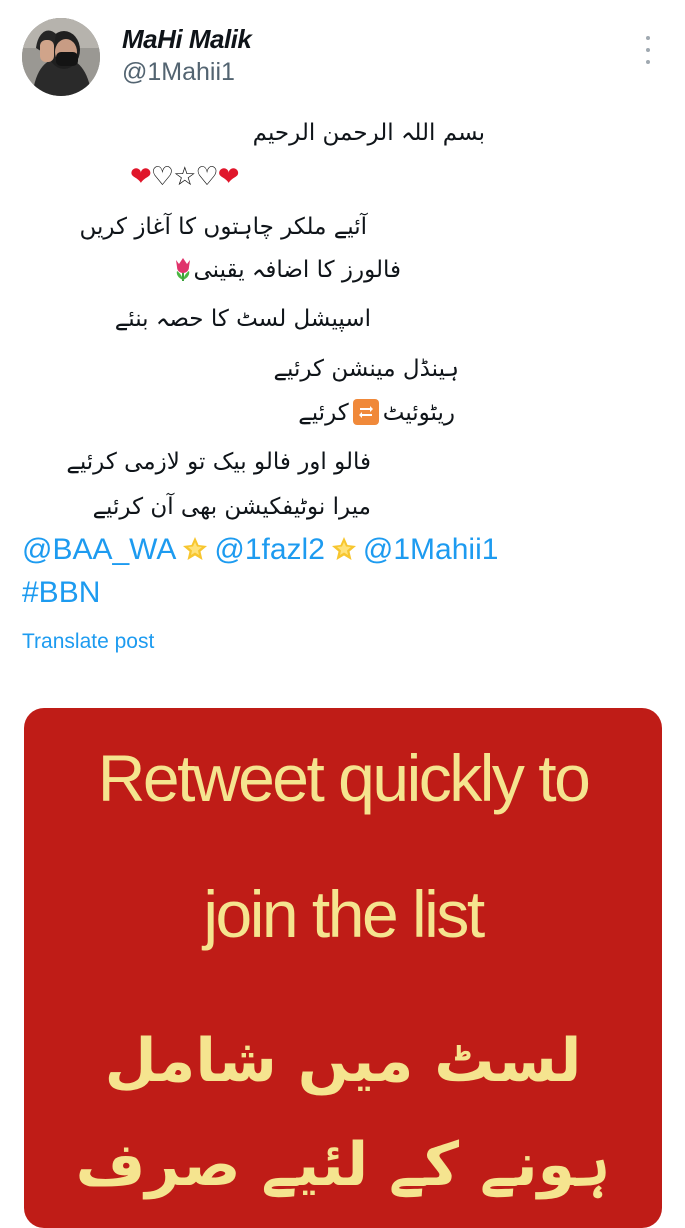 This screenshot has height=1228, width=685. I want to click on avatar, so click(61, 57).